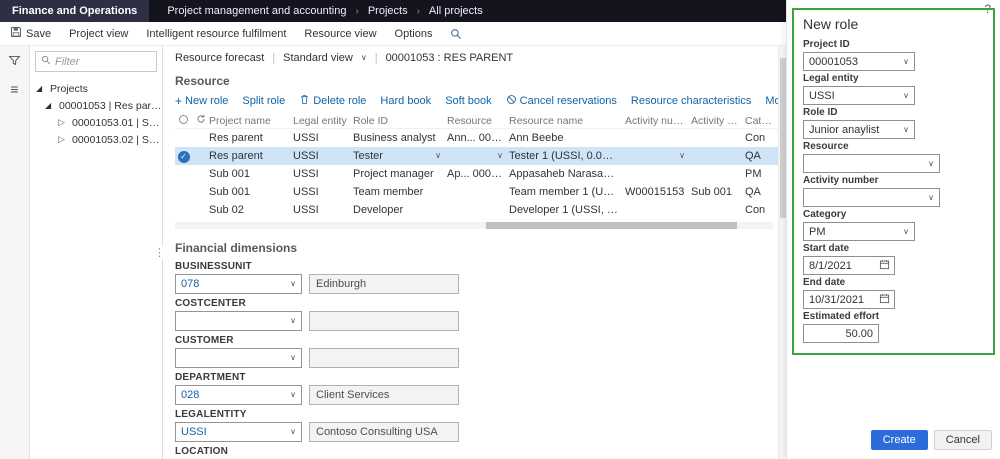 Image resolution: width=1000 pixels, height=459 pixels. Describe the element at coordinates (238, 284) in the screenshot. I see `businessunit-combobox: 078 ∨` at that location.